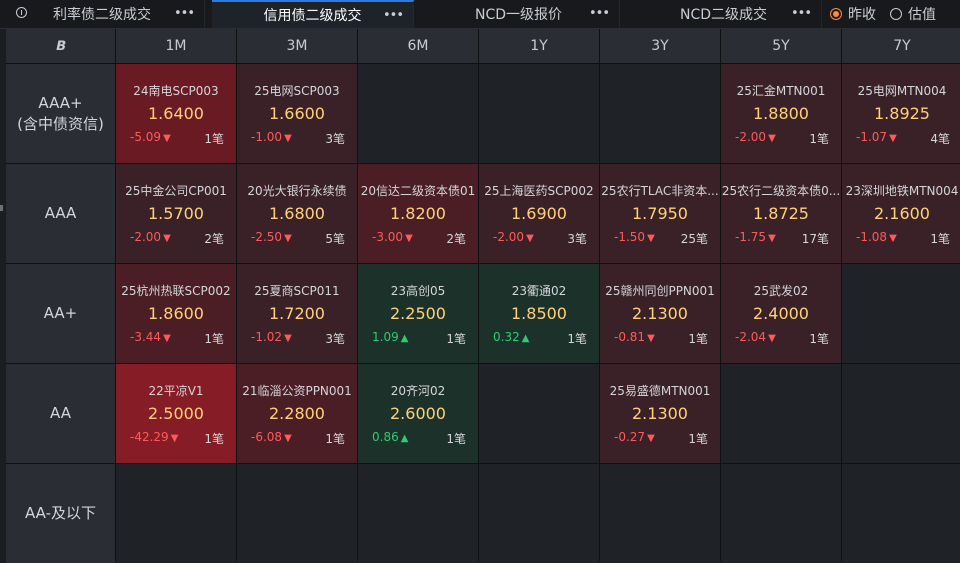 The width and height of the screenshot is (960, 563). Describe the element at coordinates (630, 237) in the screenshot. I see `yield-change-value: -1.50` at that location.